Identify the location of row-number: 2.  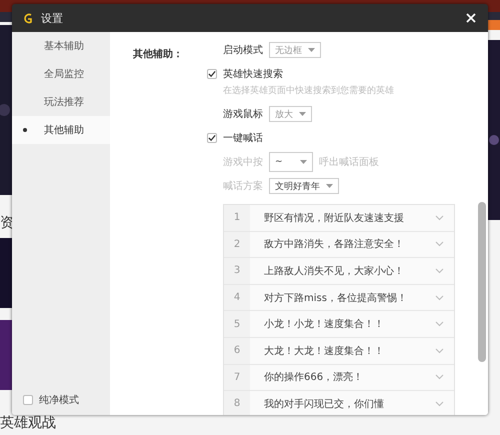
(237, 245).